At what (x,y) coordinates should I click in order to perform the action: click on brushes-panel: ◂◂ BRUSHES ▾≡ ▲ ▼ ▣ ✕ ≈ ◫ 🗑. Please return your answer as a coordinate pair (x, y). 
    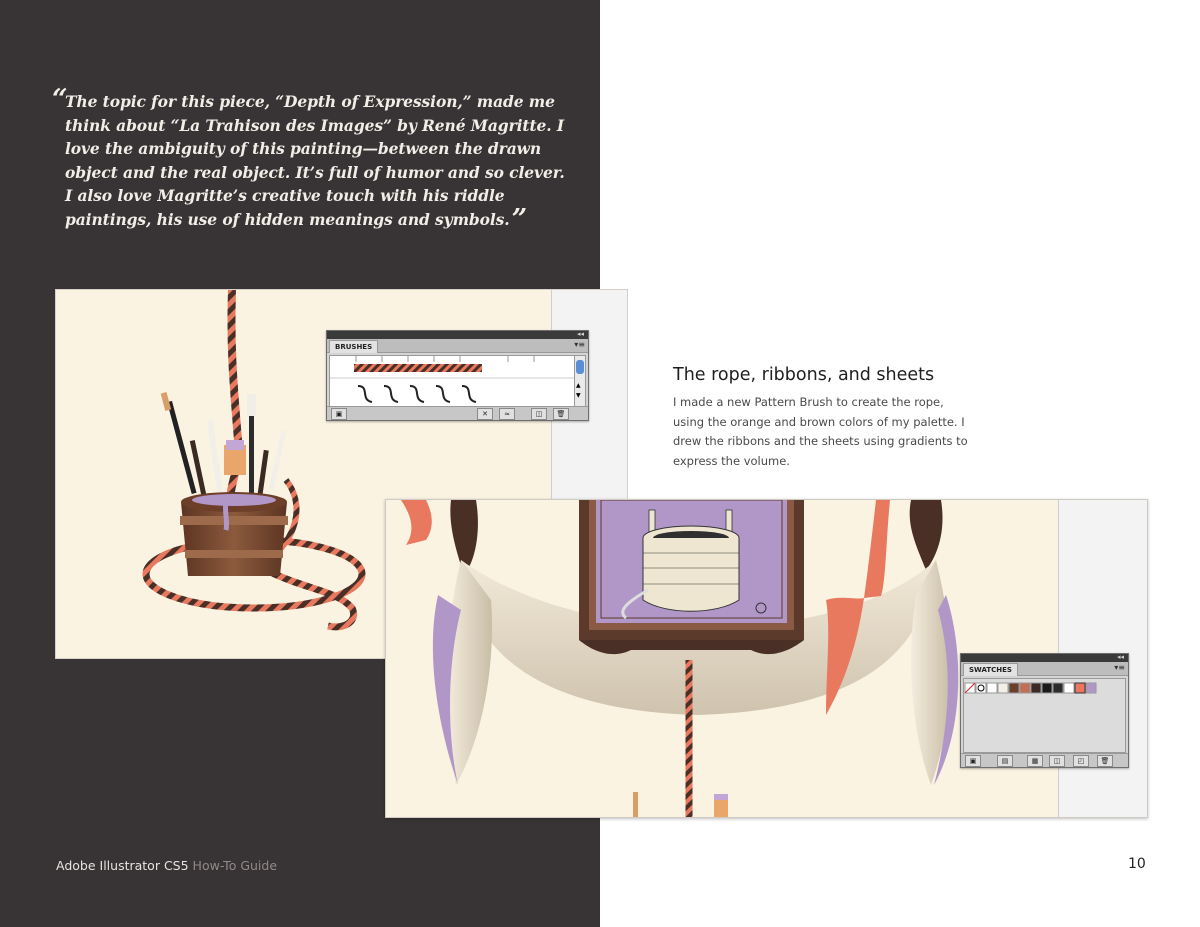
    Looking at the image, I should click on (457, 375).